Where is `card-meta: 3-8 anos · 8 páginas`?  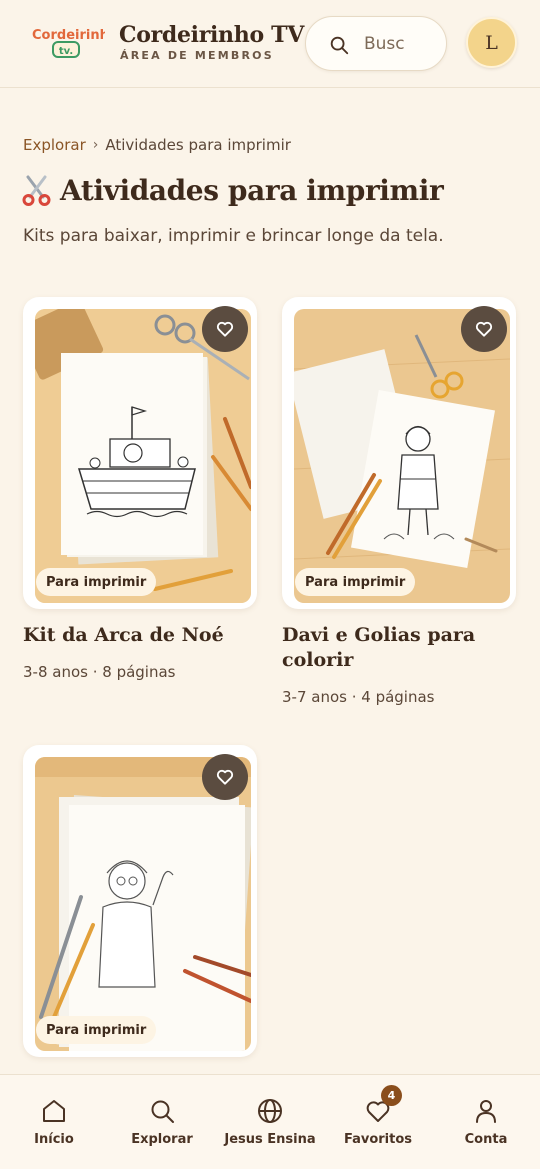 card-meta: 3-8 anos · 8 páginas is located at coordinates (99, 672).